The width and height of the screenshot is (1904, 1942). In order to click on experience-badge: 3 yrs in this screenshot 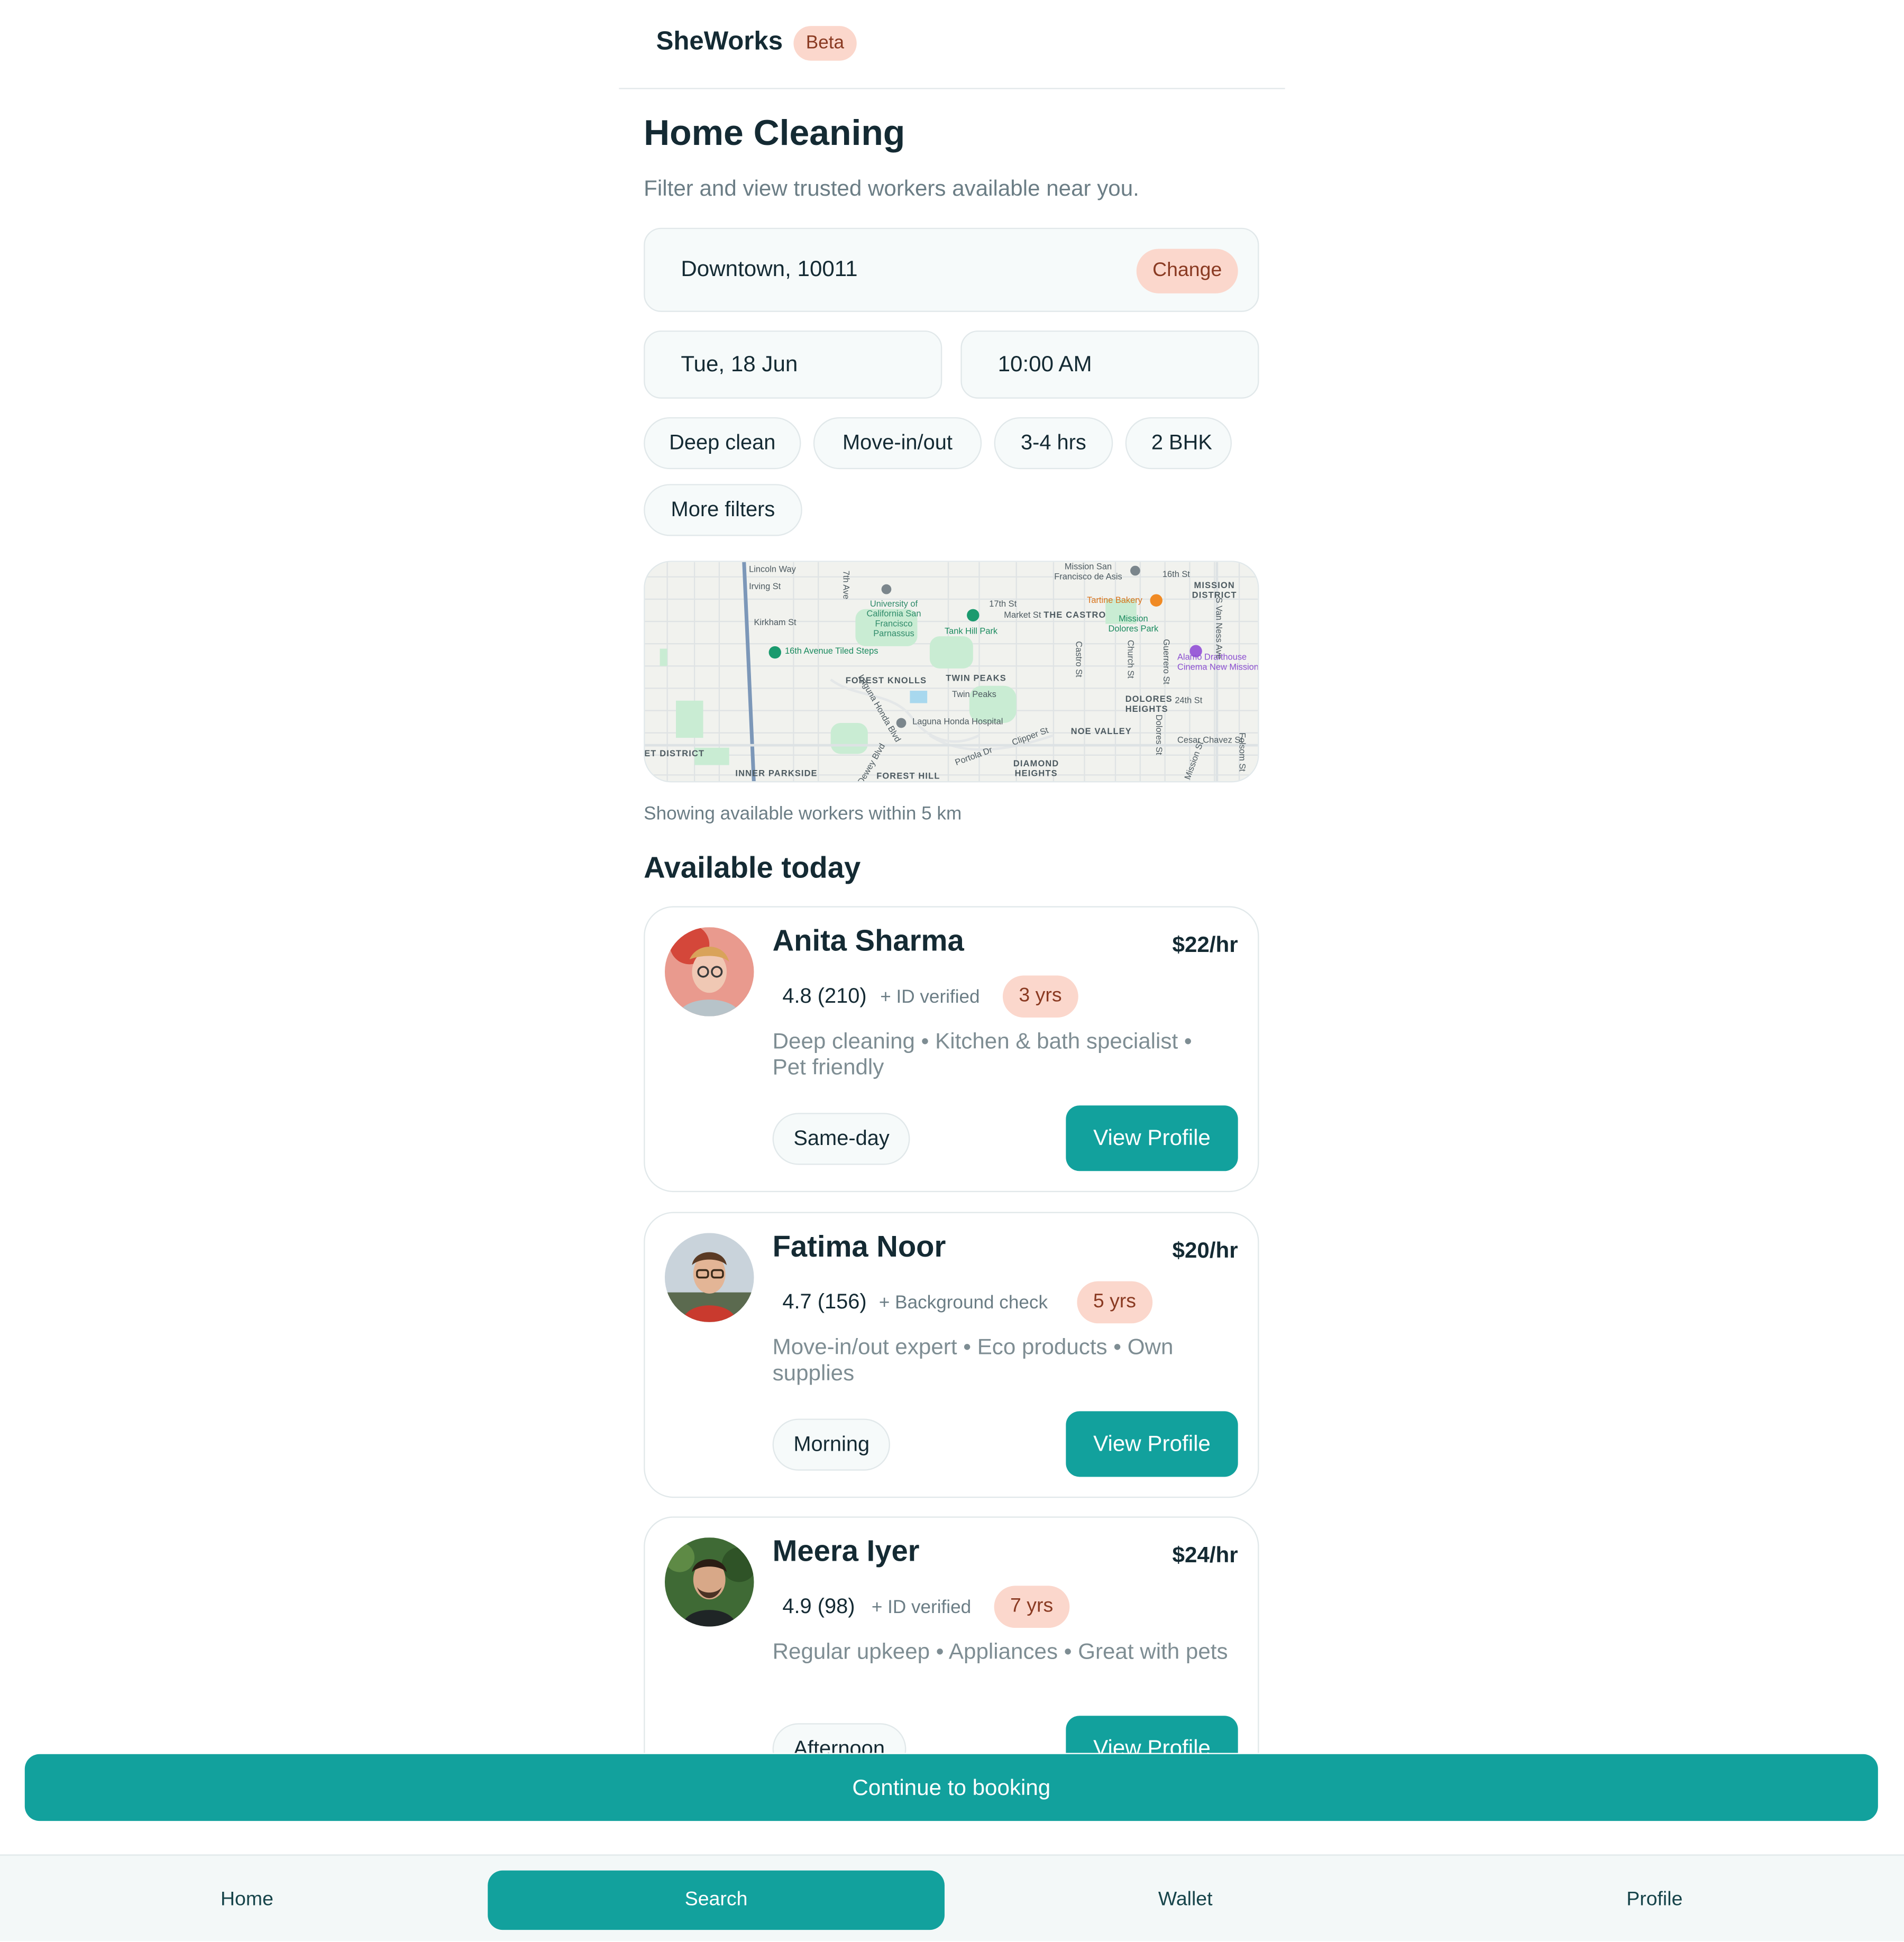, I will do `click(1040, 996)`.